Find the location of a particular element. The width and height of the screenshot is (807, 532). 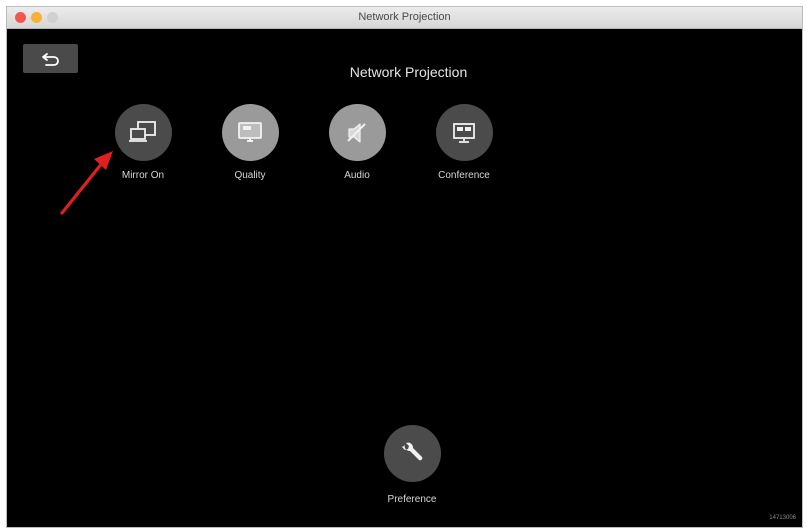

window-title: Network Projection is located at coordinates (404, 17).